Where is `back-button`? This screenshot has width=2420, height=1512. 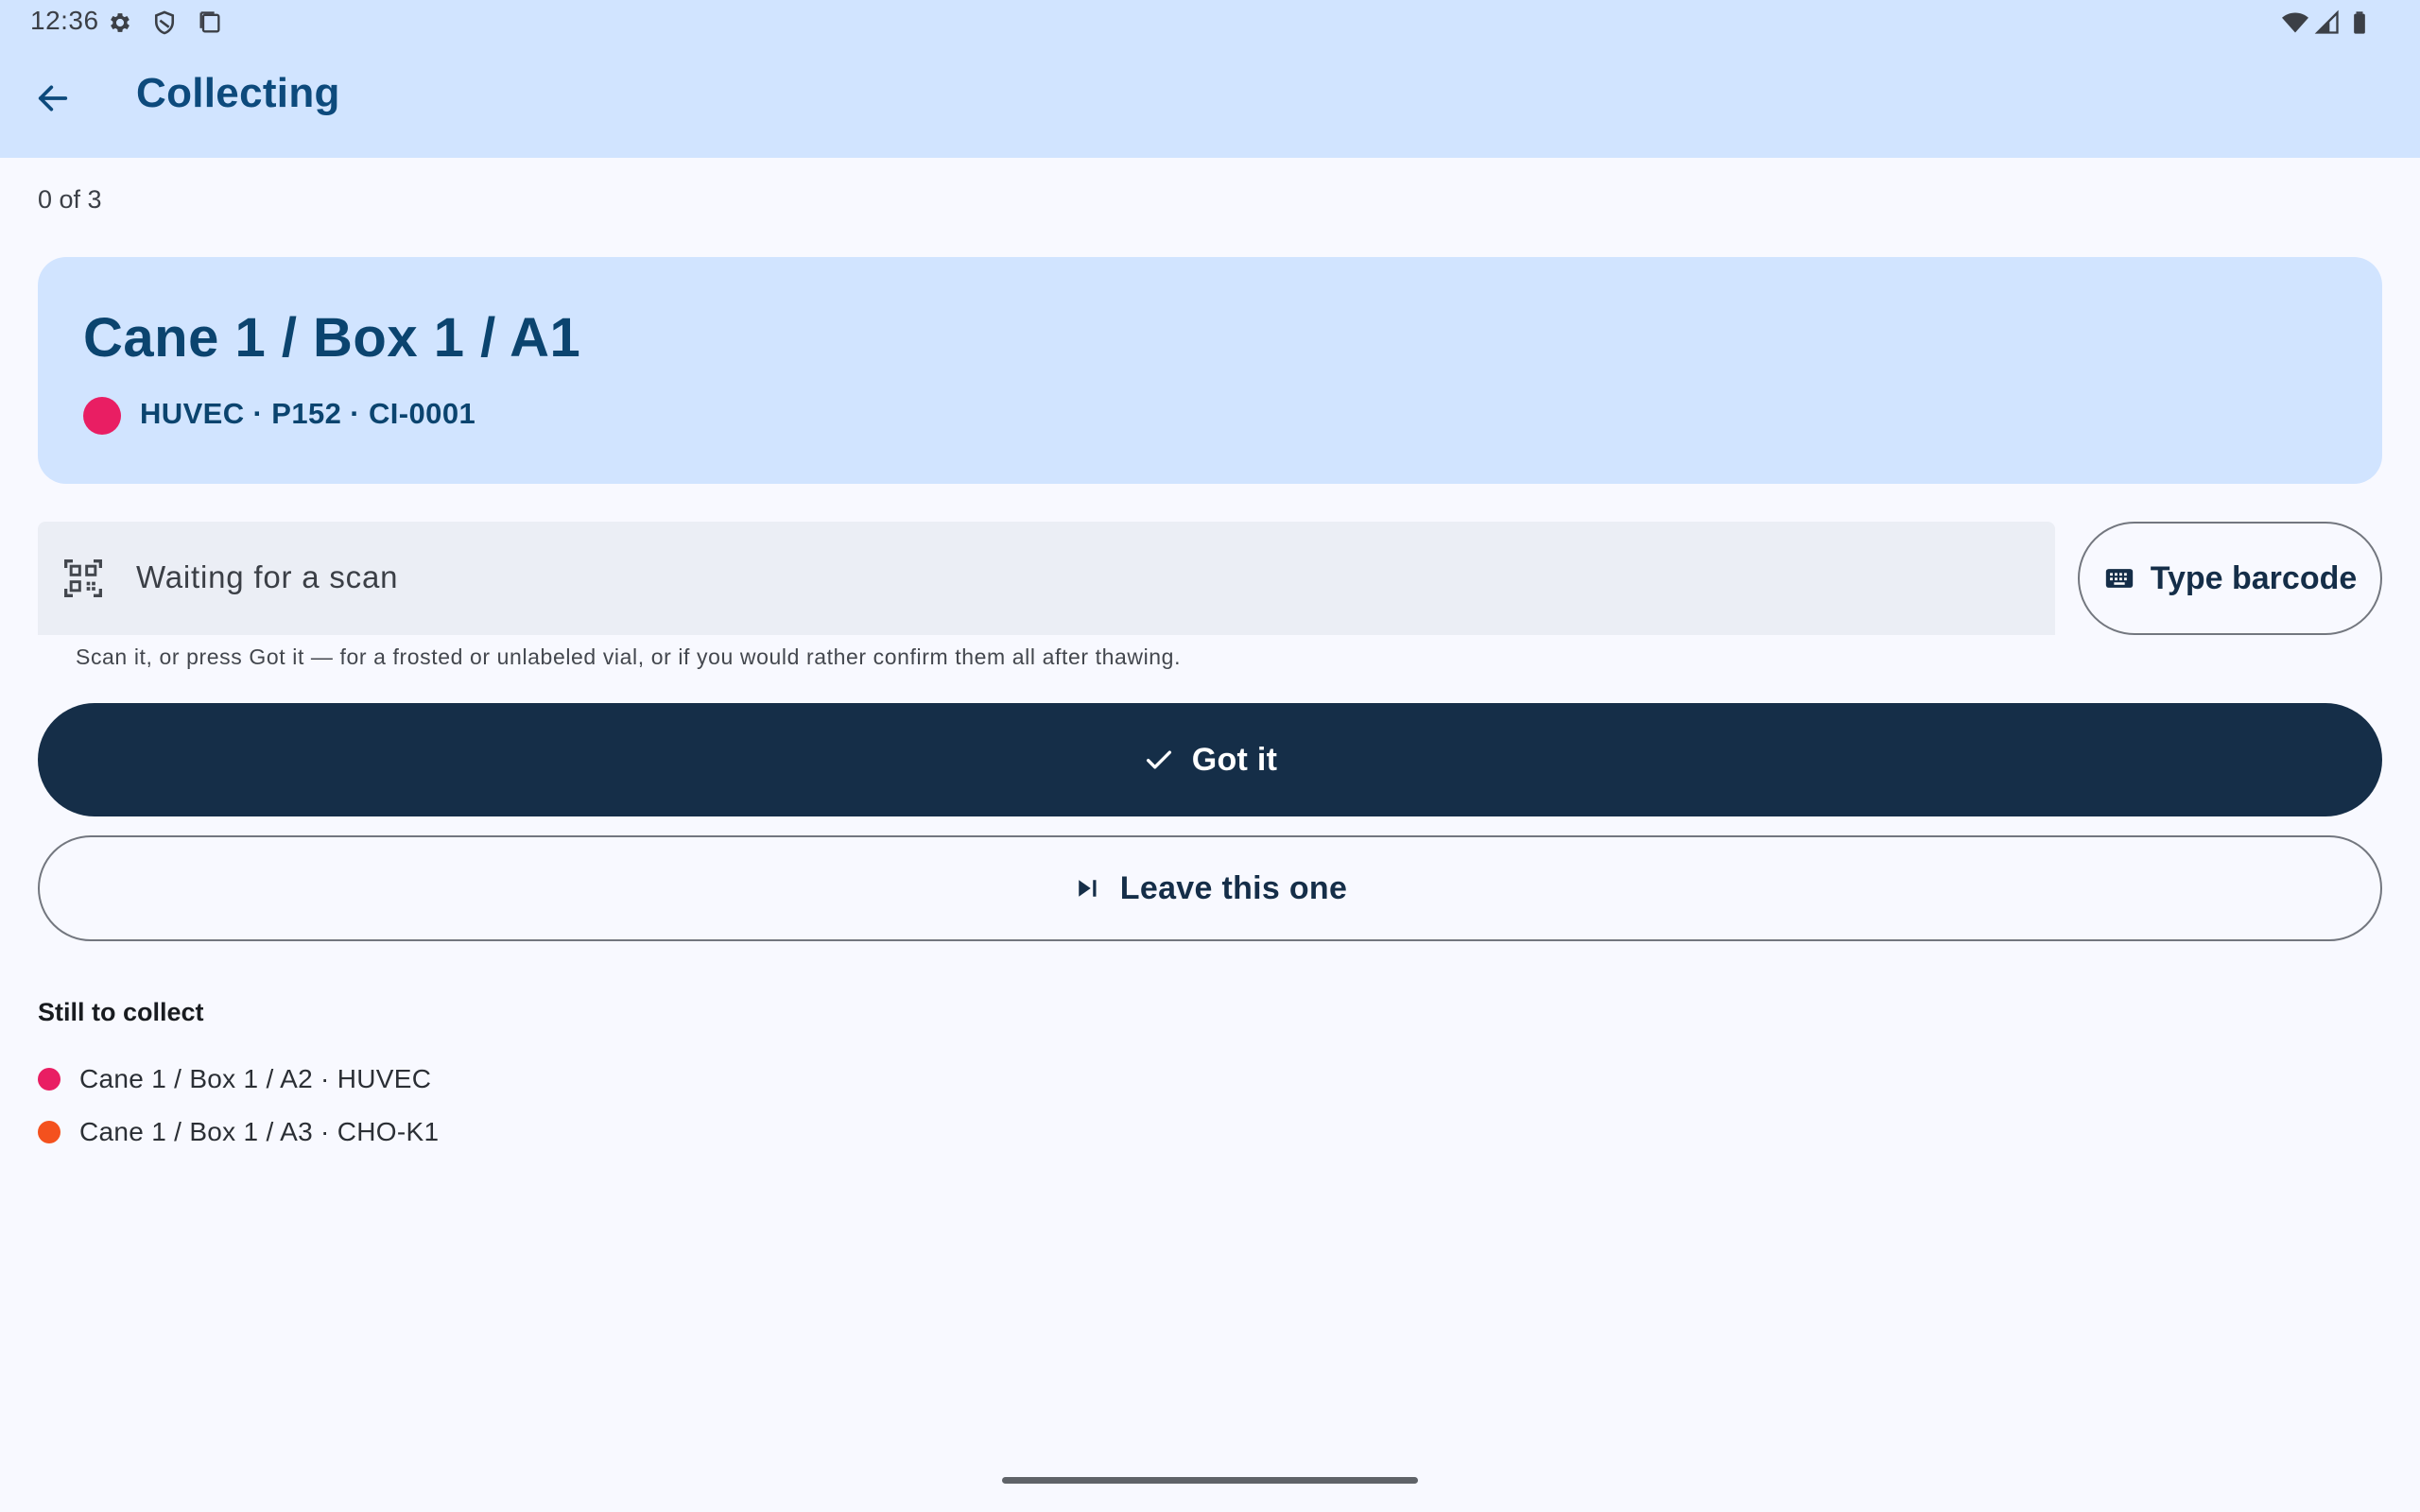
back-button is located at coordinates (52, 98).